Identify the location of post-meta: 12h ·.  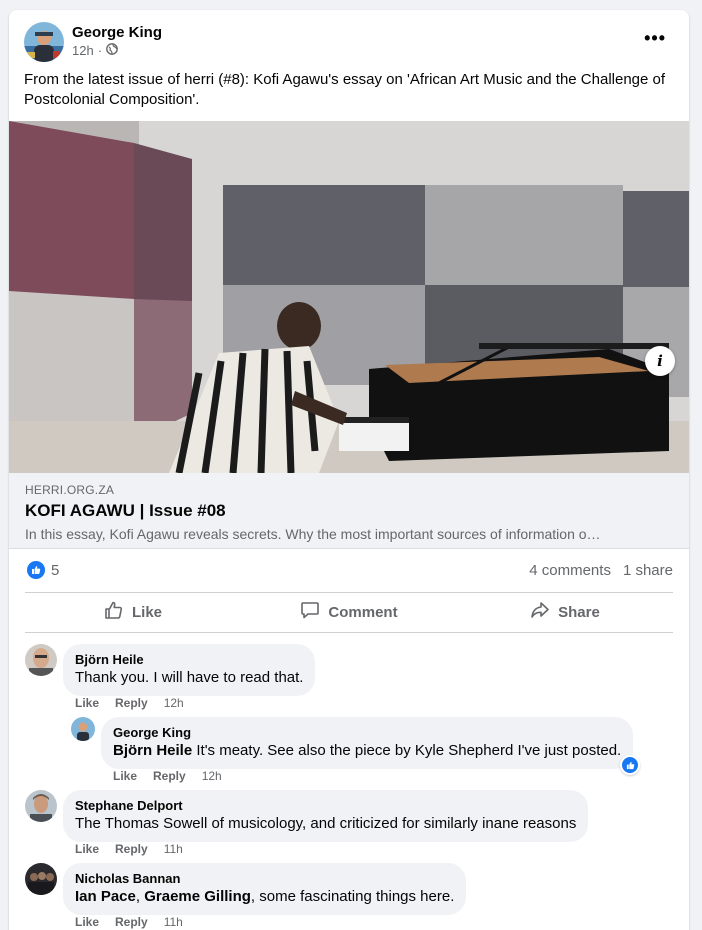
(95, 50).